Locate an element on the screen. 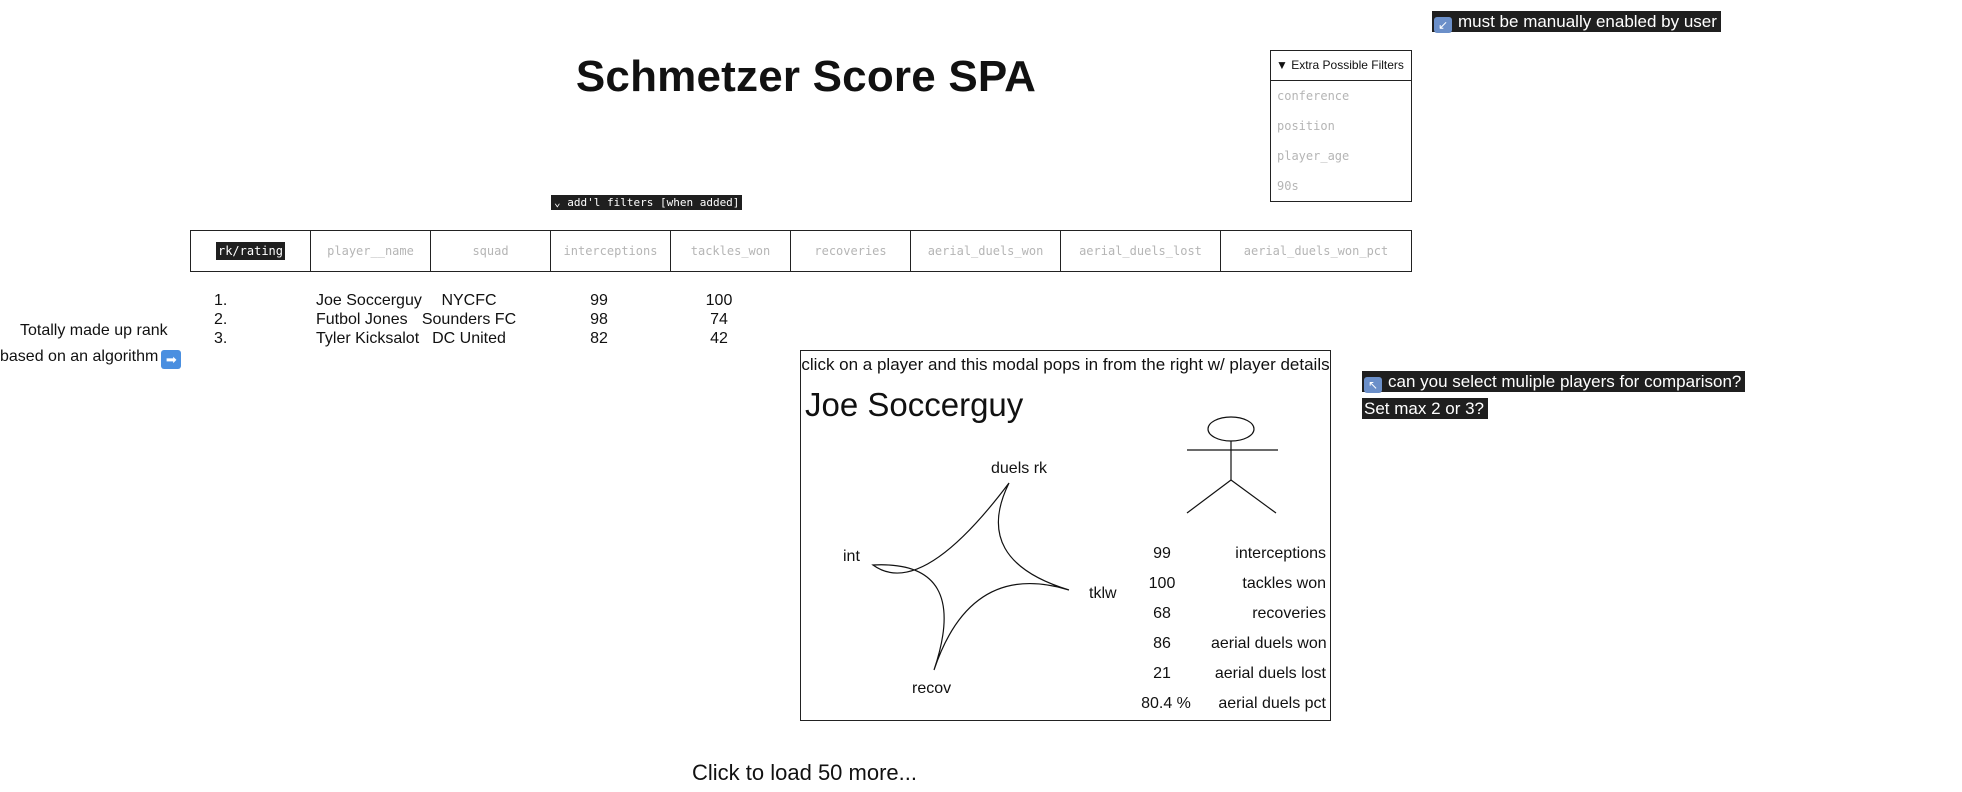 The width and height of the screenshot is (1962, 792). player-name: Futbol Jones is located at coordinates (362, 319).